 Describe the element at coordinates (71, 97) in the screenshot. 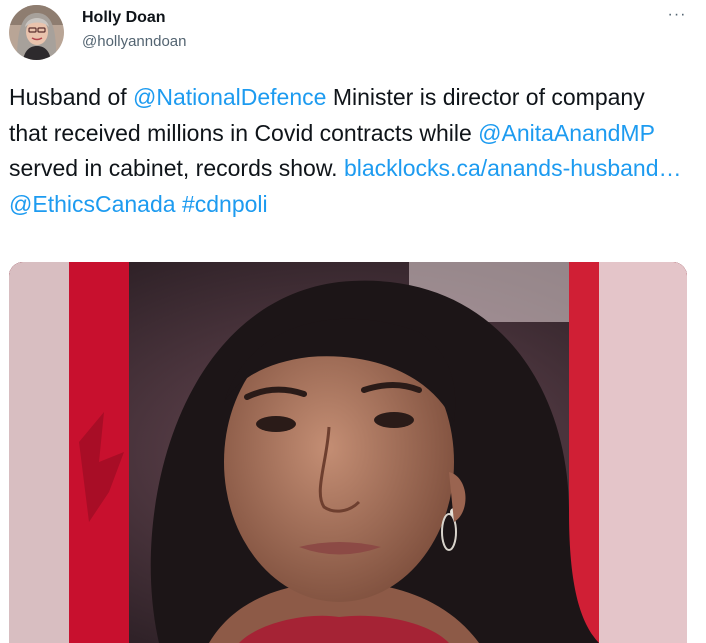

I see `tweet-text-segment: Husband of` at that location.